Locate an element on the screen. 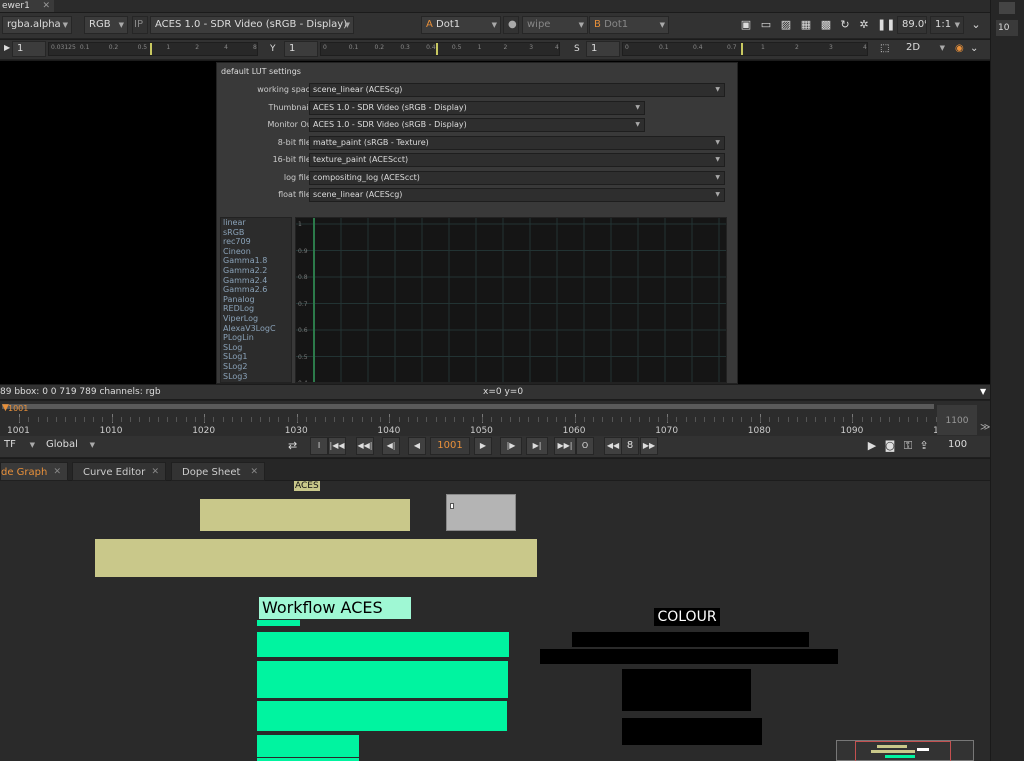  lut-list-item: SLog2 is located at coordinates (256, 367).